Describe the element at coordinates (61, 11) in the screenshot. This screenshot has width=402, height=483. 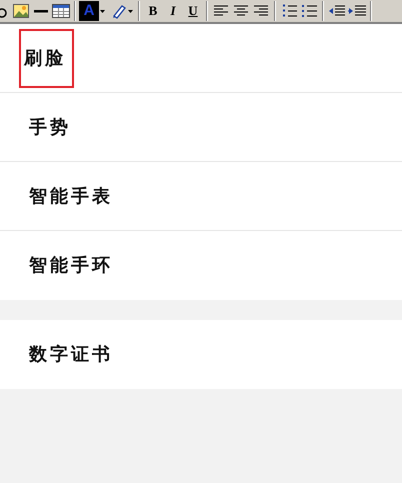
I see `table-icon` at that location.